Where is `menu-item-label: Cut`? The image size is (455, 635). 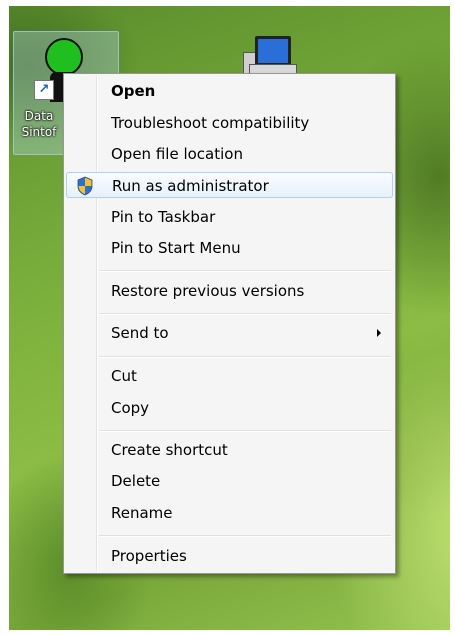 menu-item-label: Cut is located at coordinates (124, 376).